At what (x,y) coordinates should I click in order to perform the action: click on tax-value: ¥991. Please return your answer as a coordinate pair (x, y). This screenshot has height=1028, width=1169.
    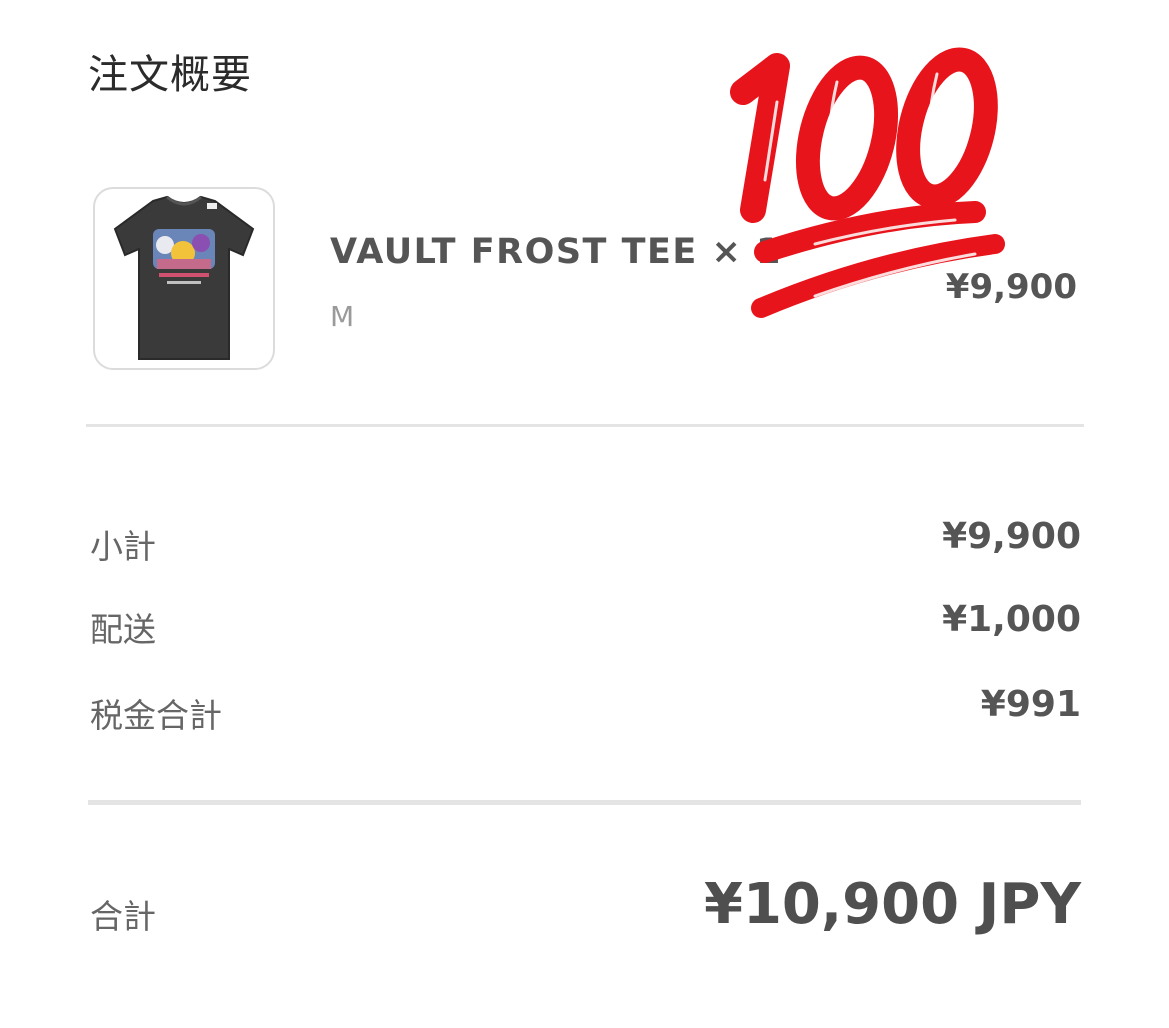
    Looking at the image, I should click on (1030, 704).